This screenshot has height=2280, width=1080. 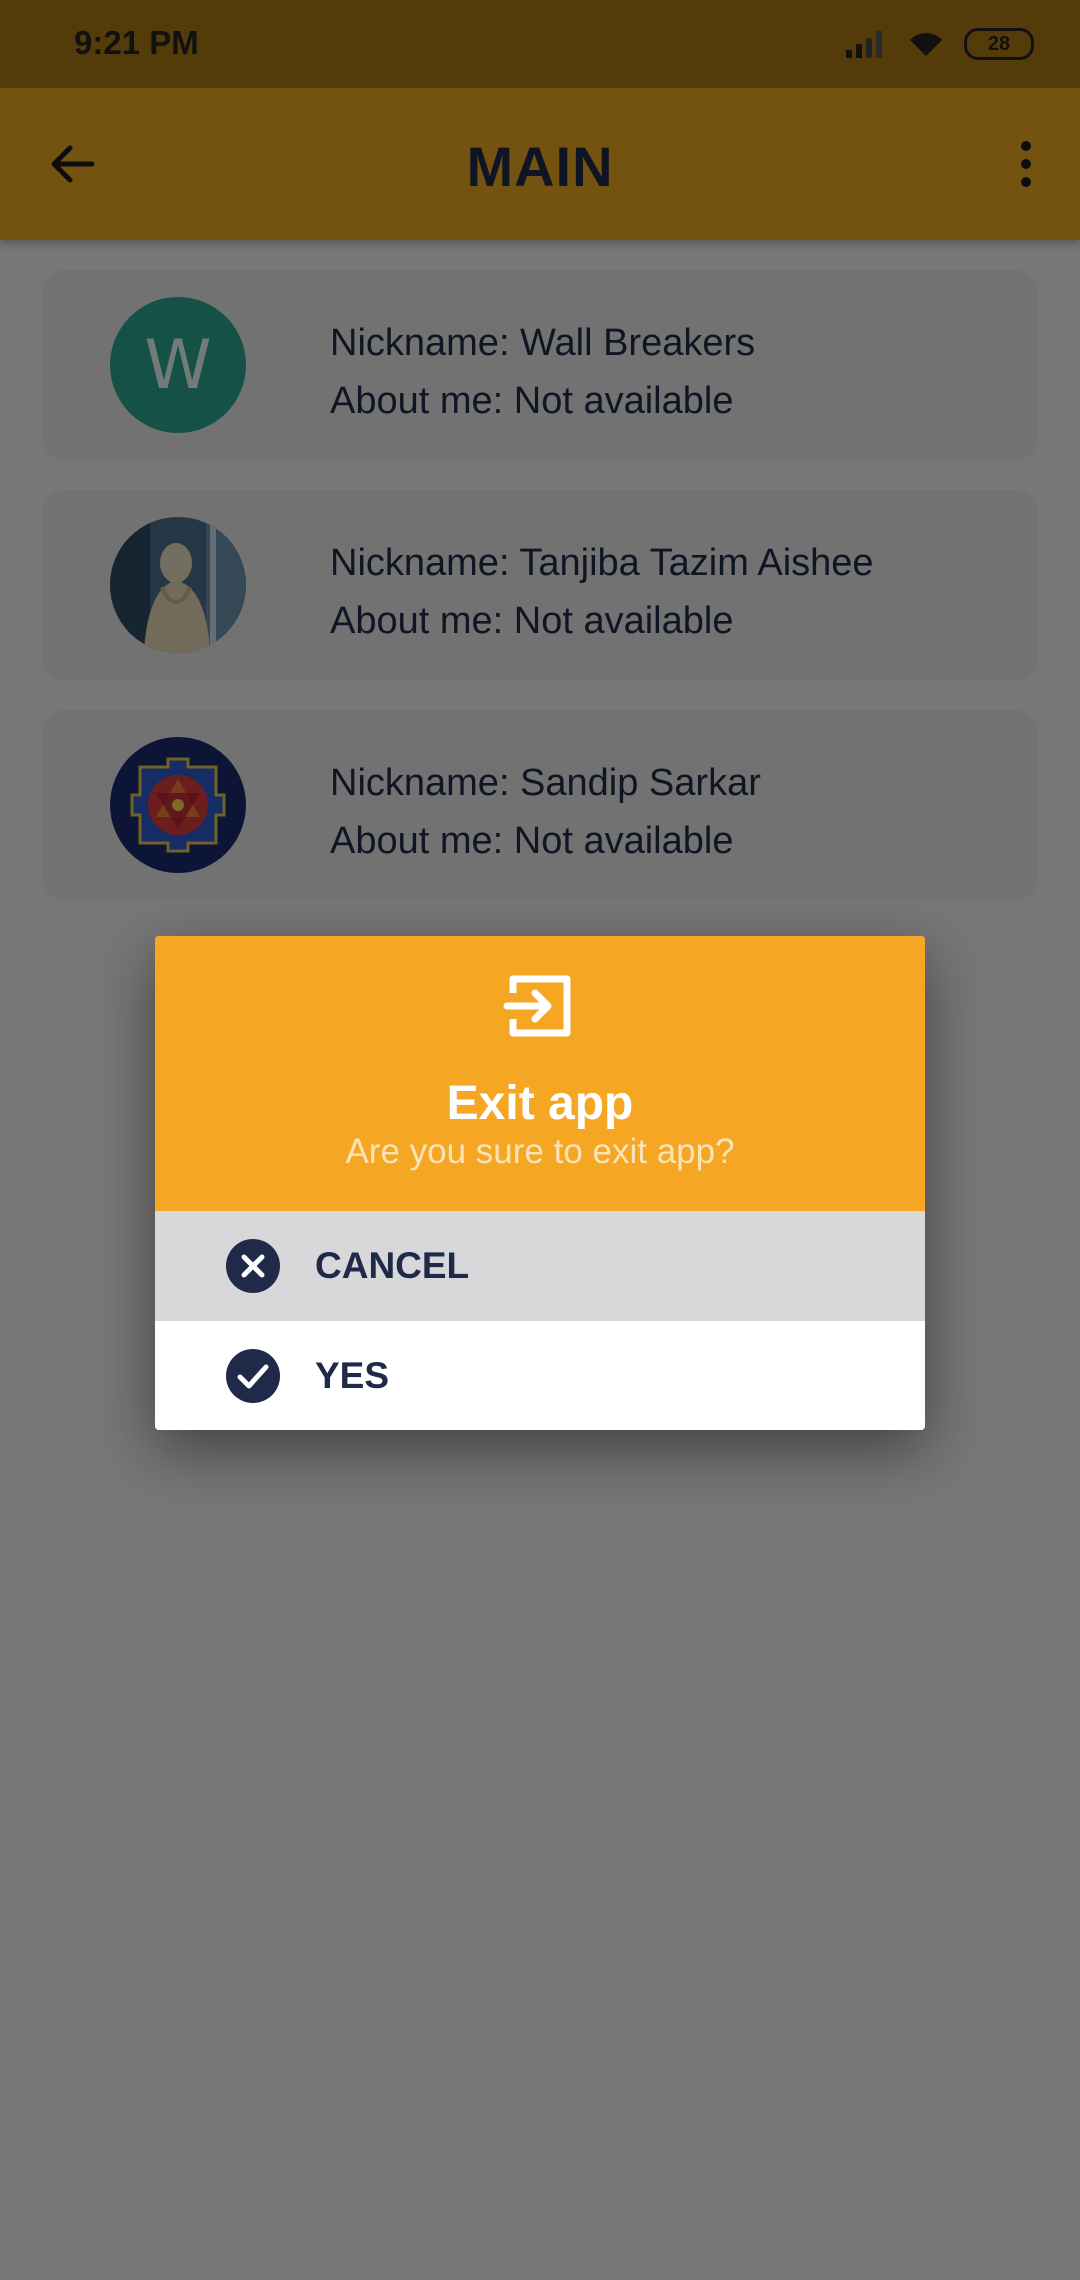 What do you see at coordinates (537, 1006) in the screenshot?
I see `exit-to-app-icon` at bounding box center [537, 1006].